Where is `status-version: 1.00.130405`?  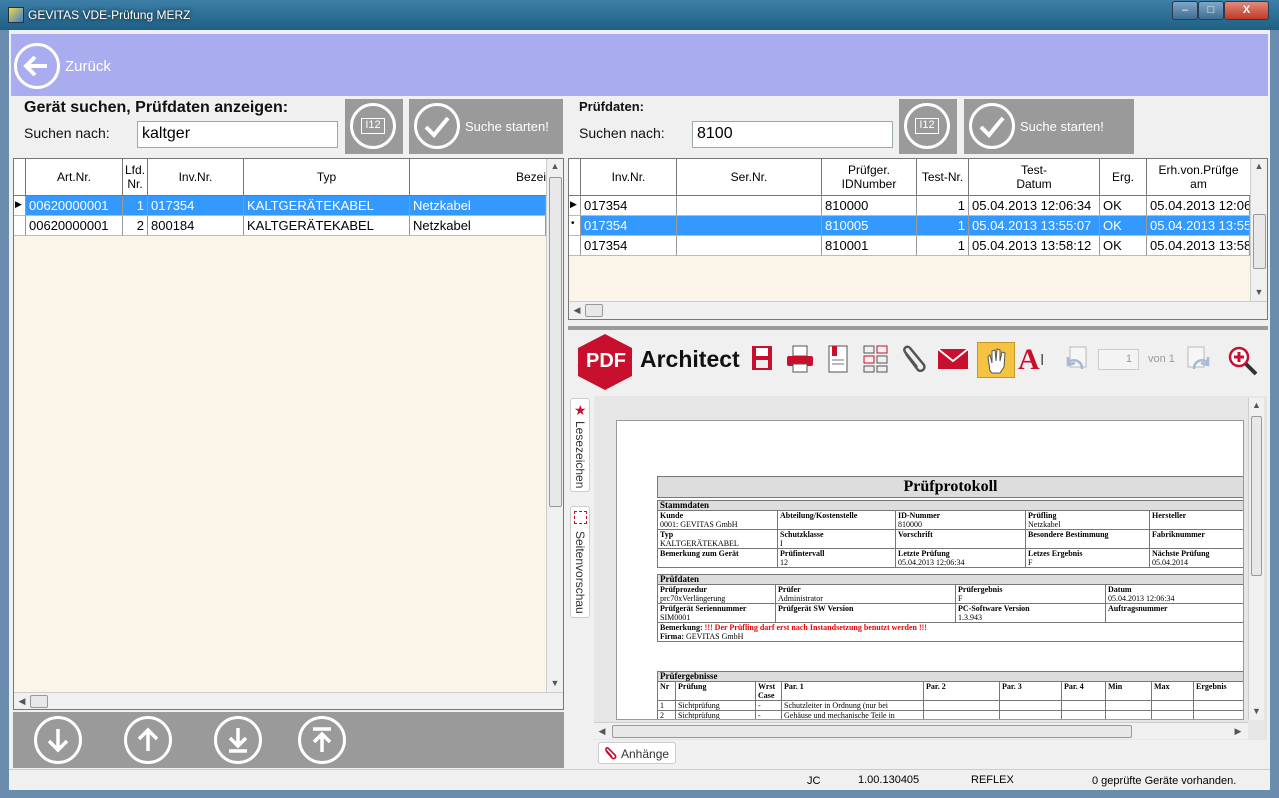 status-version: 1.00.130405 is located at coordinates (889, 780).